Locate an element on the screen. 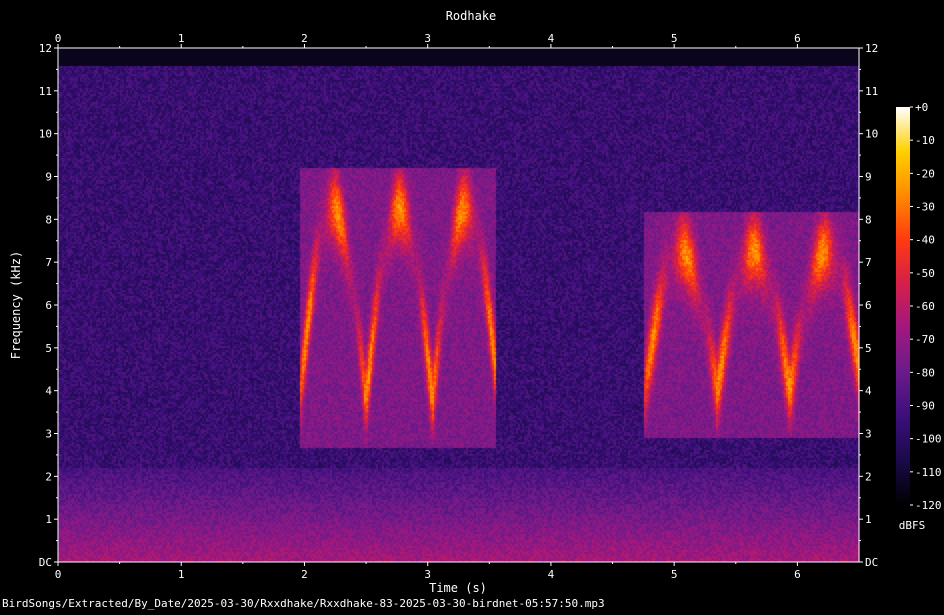 Image resolution: width=944 pixels, height=615 pixels. x-axis-label: Time (s) is located at coordinates (458, 588).